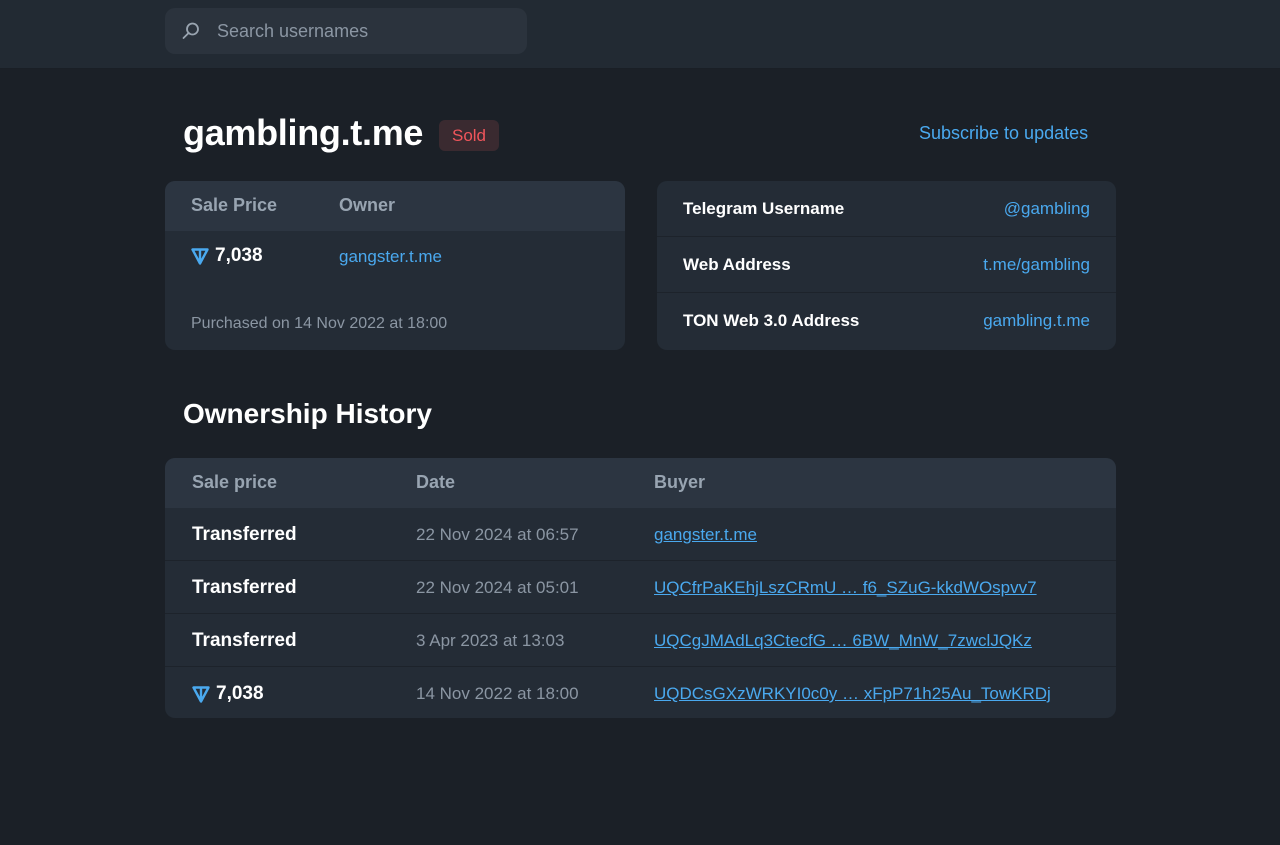  What do you see at coordinates (886, 209) in the screenshot?
I see `info-row-username: Telegram Username @gambling` at bounding box center [886, 209].